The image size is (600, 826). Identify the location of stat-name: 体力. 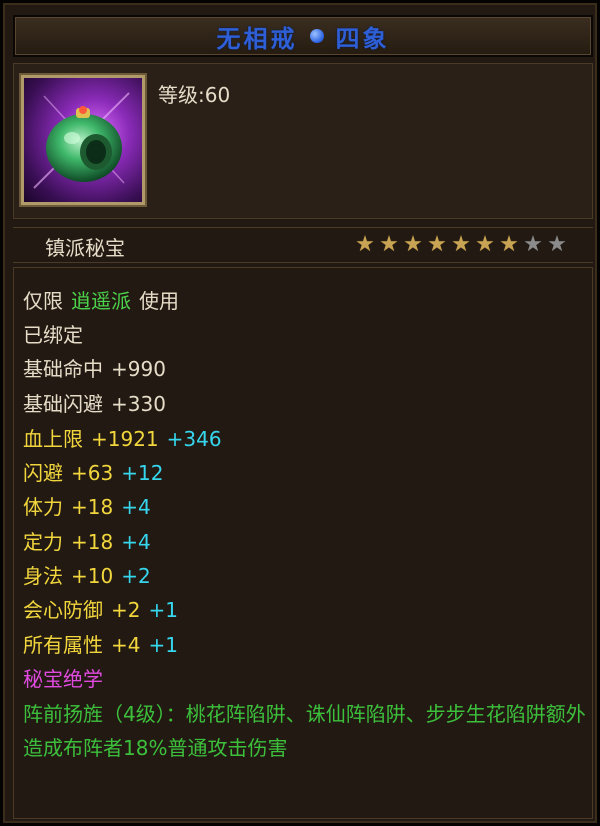
(43, 507).